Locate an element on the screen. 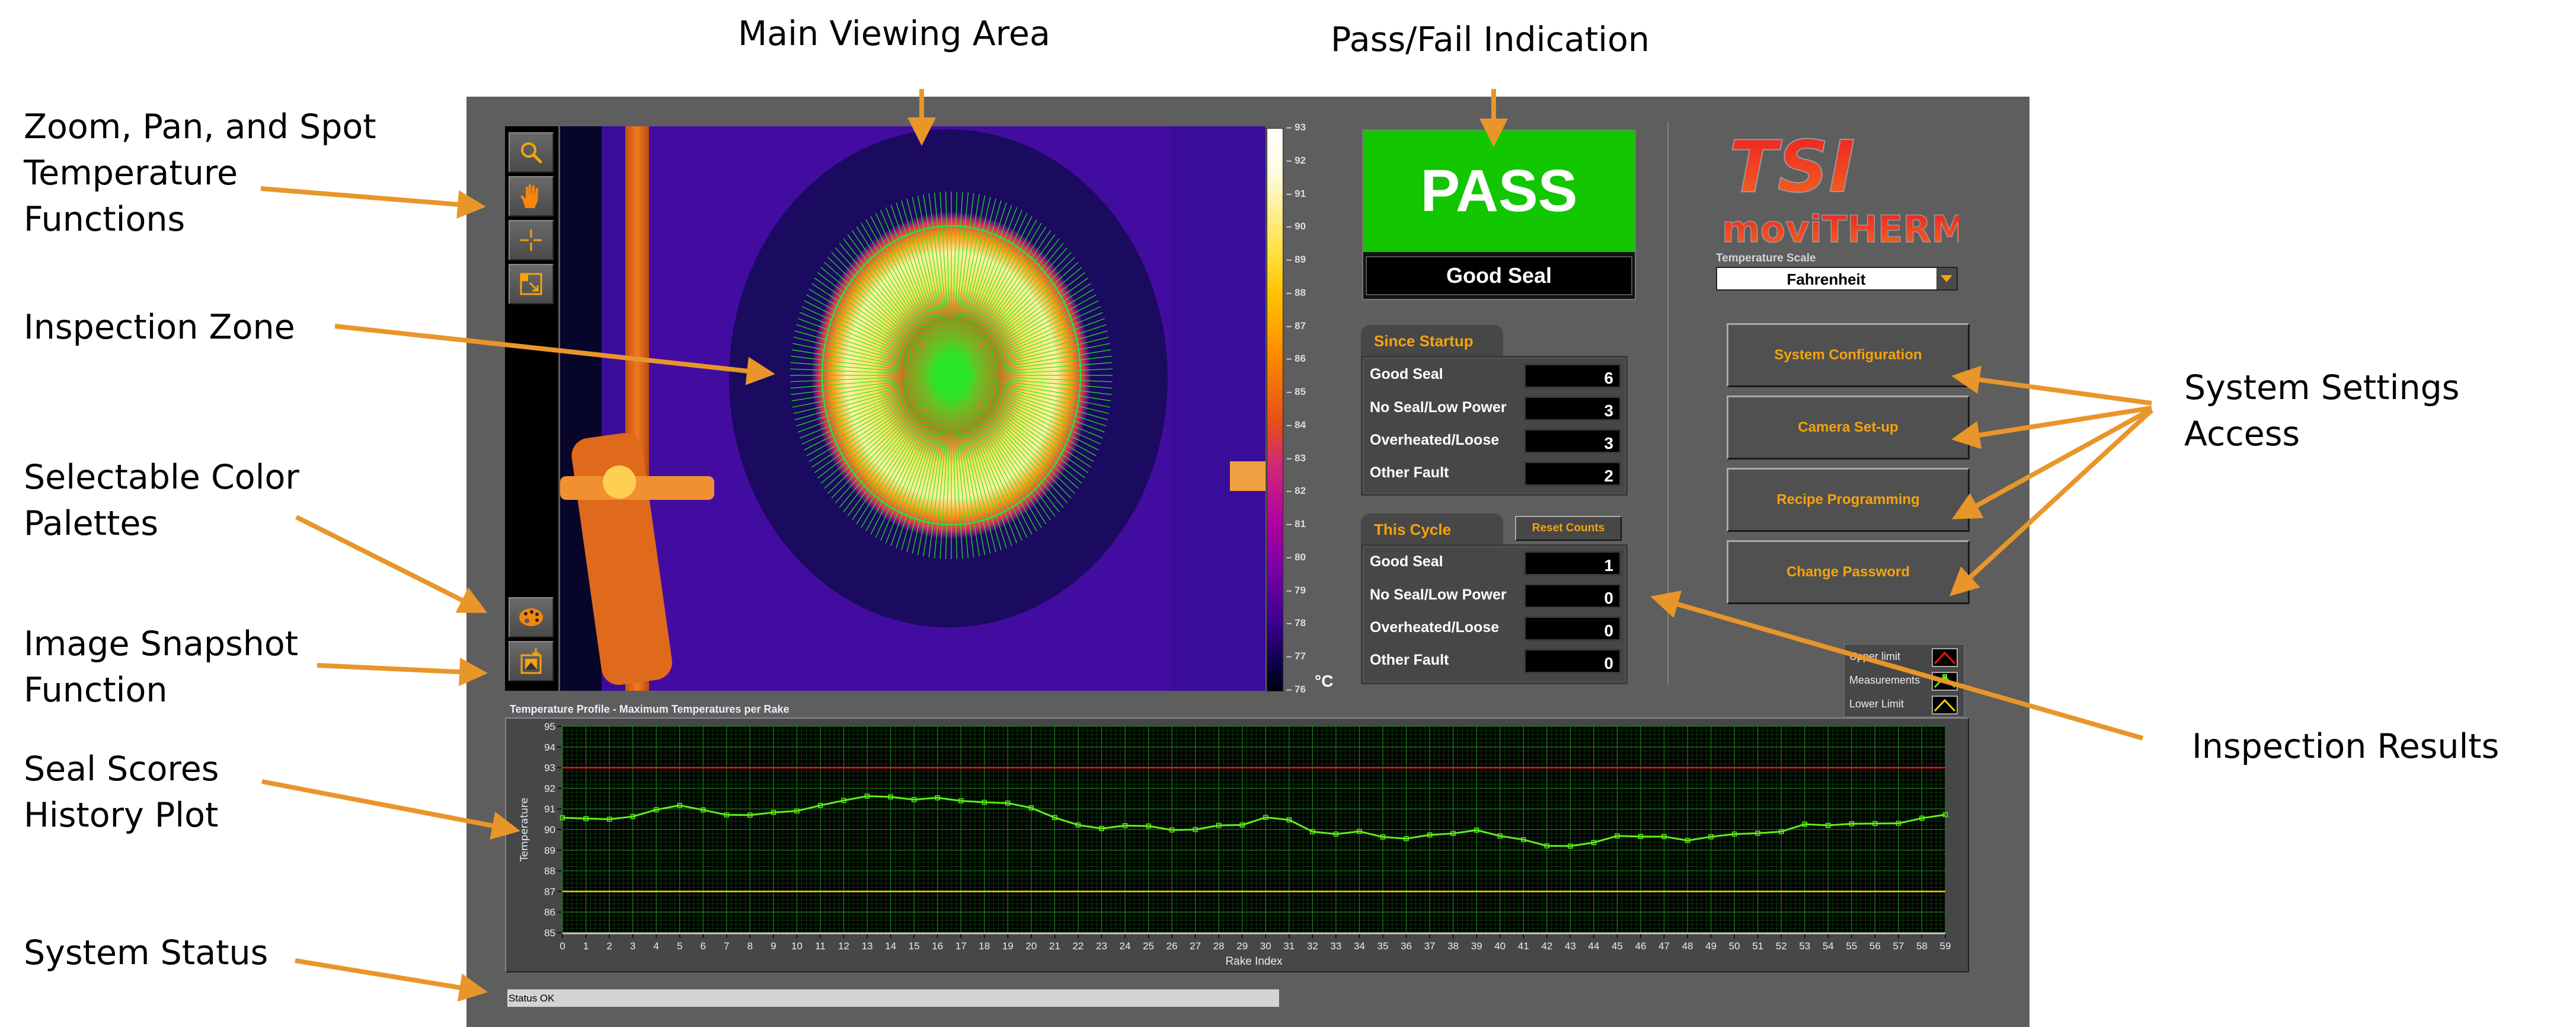 This screenshot has height=1027, width=2576. x-tick-label: 1 is located at coordinates (586, 946).